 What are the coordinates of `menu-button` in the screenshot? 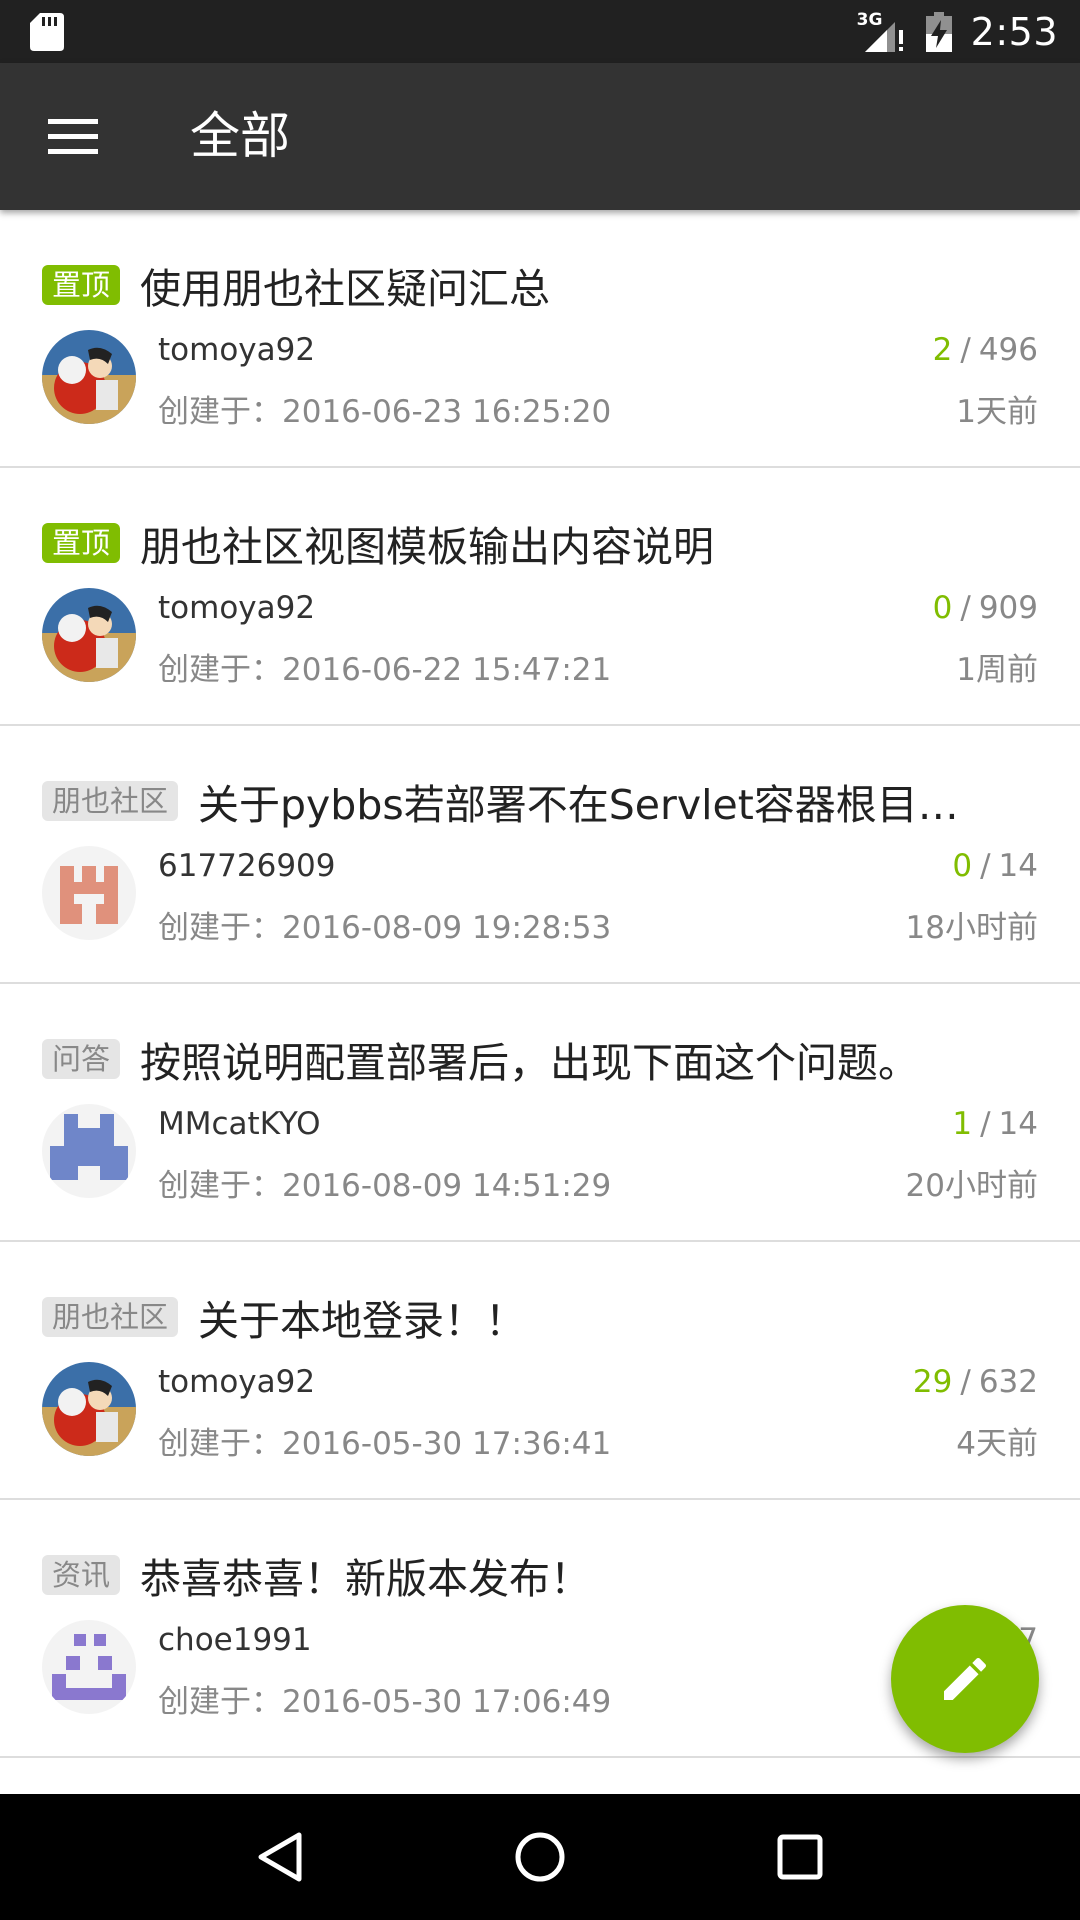 It's located at (73, 137).